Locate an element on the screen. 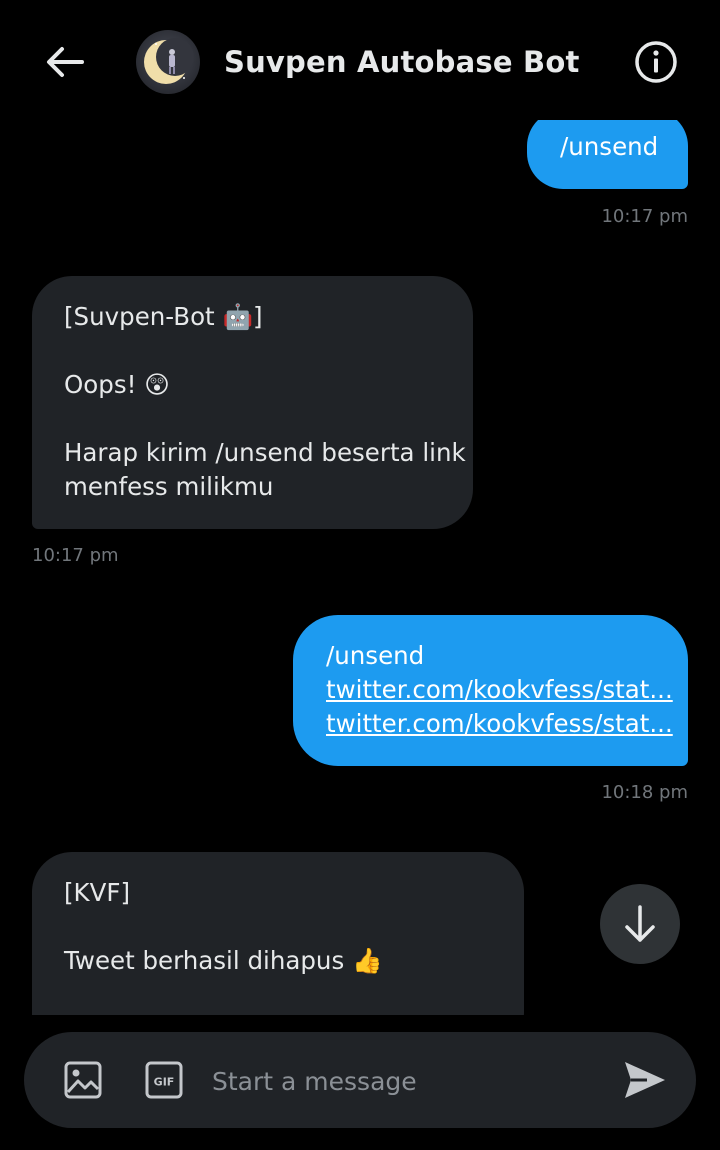 The height and width of the screenshot is (1150, 720). info-icon is located at coordinates (656, 62).